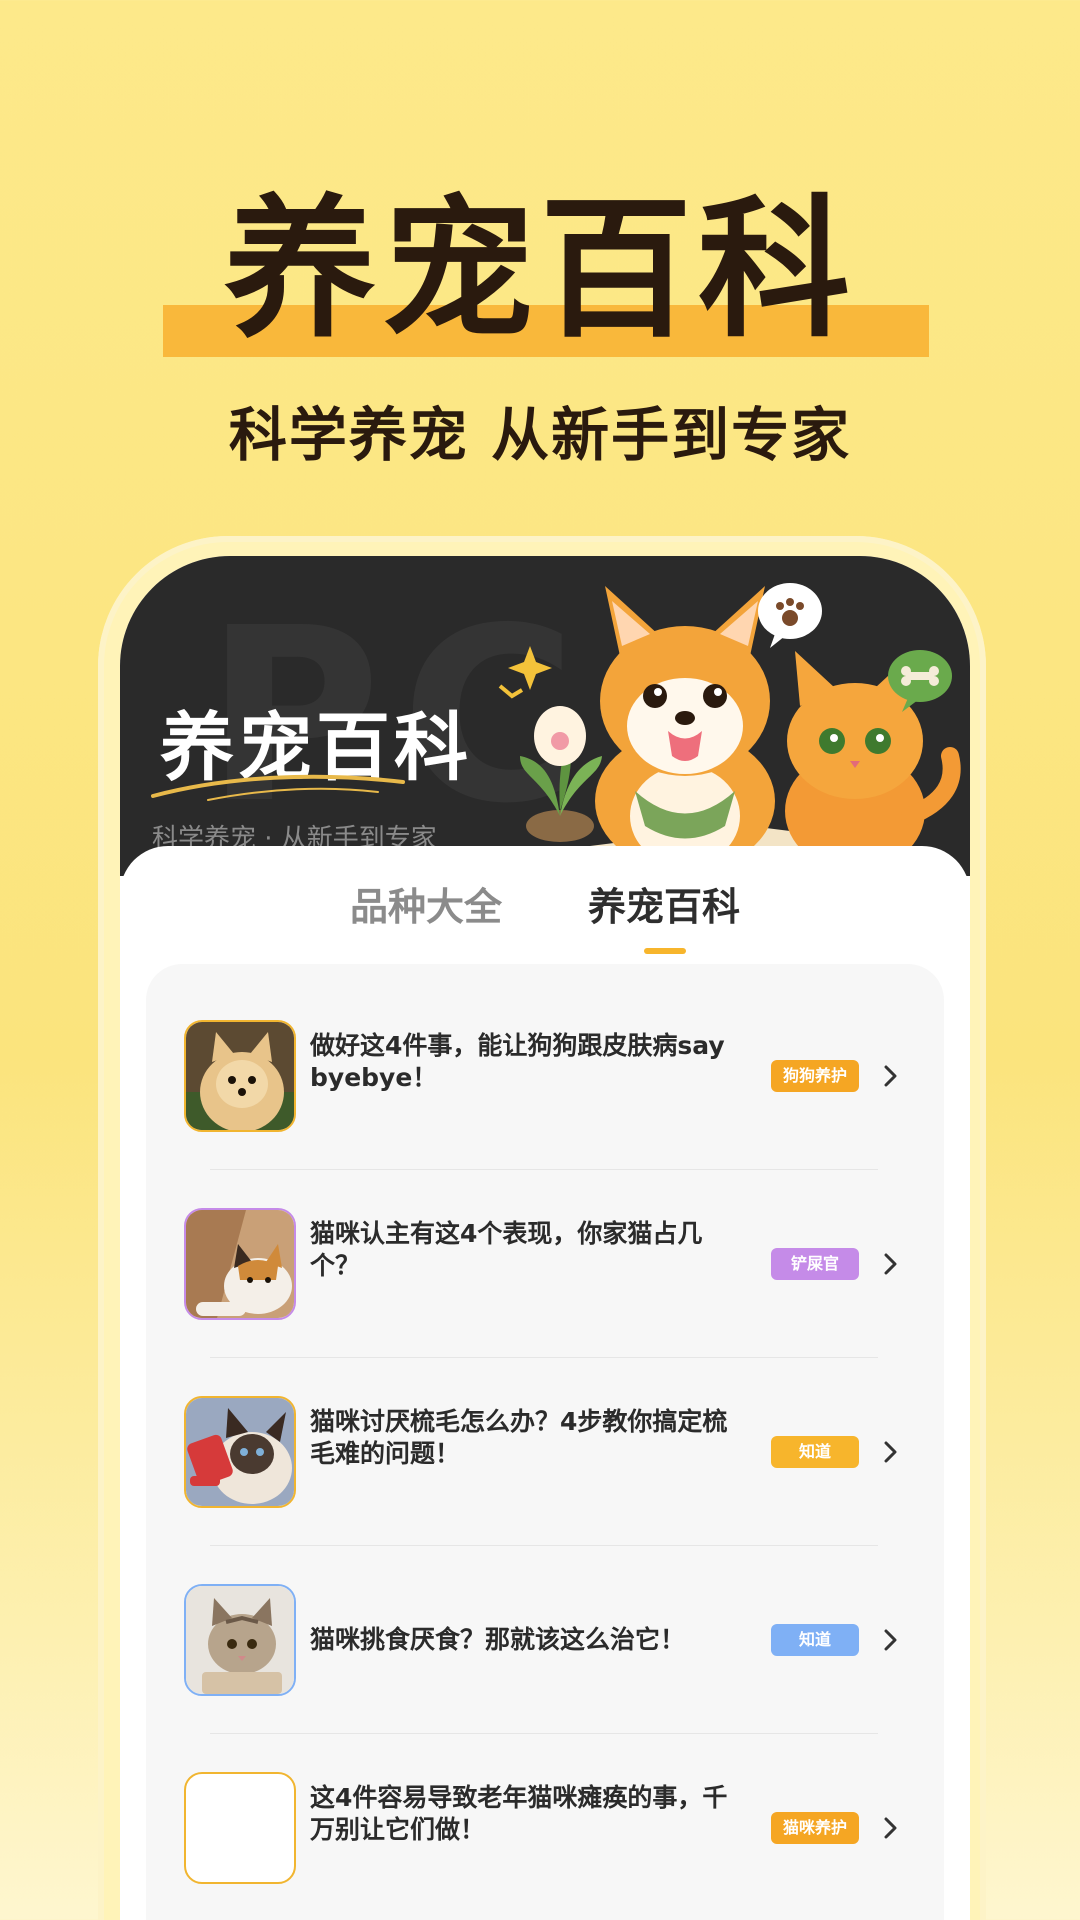  Describe the element at coordinates (506, 1249) in the screenshot. I see `article-title: 猫咪认主有这4个表现，你家猫占几个？` at that location.